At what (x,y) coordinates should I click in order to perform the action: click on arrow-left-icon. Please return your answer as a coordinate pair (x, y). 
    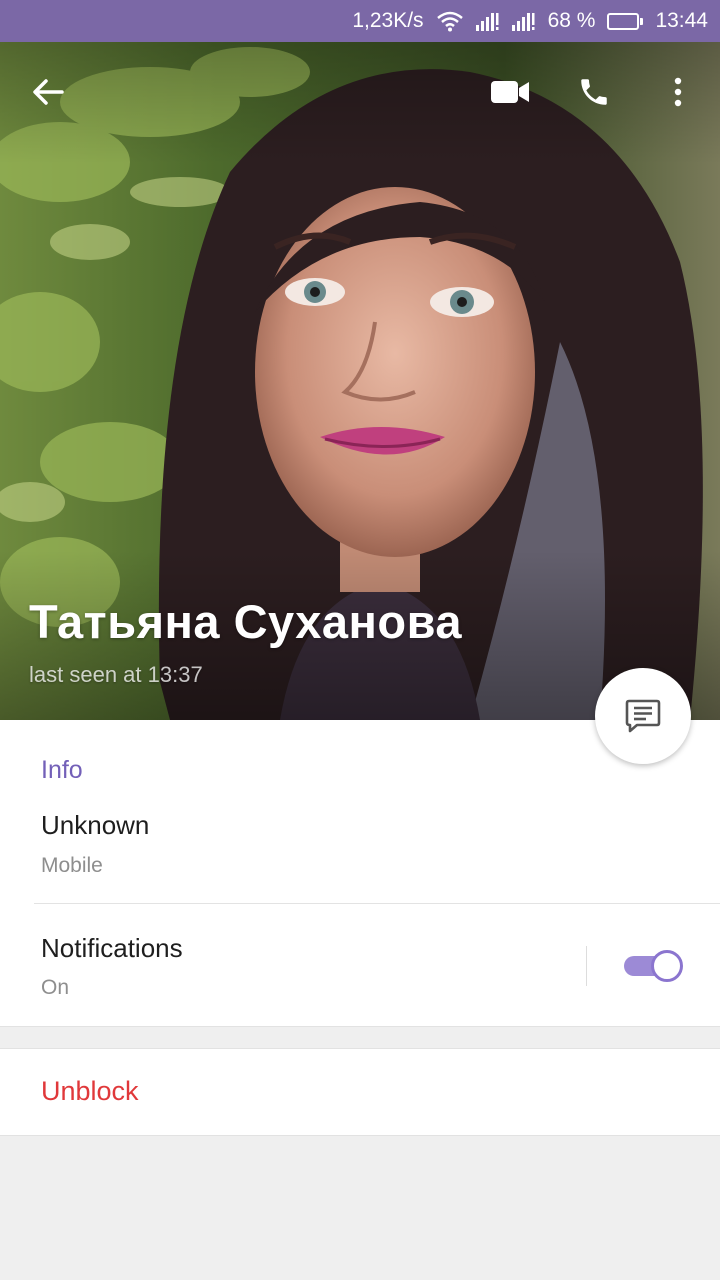
    Looking at the image, I should click on (48, 92).